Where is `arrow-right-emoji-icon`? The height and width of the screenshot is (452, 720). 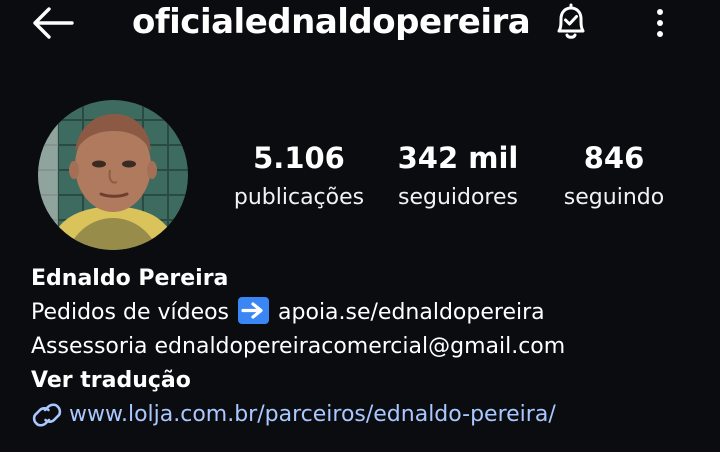 arrow-right-emoji-icon is located at coordinates (254, 310).